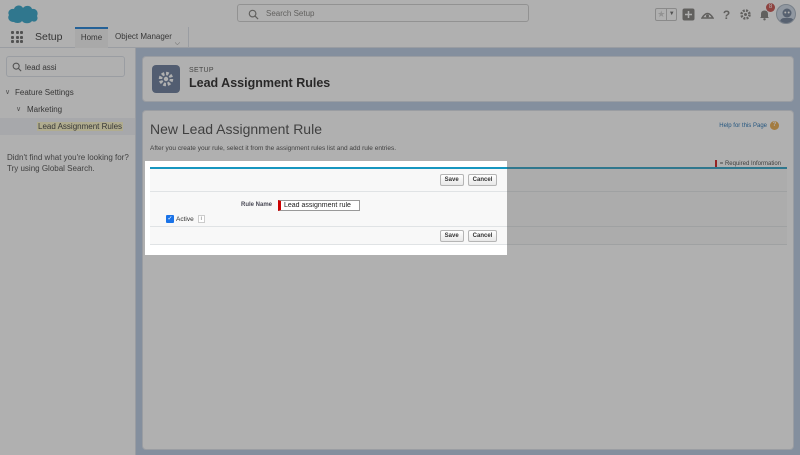 Image resolution: width=800 pixels, height=455 pixels. I want to click on sidebar-item-label: Marketing, so click(45, 109).